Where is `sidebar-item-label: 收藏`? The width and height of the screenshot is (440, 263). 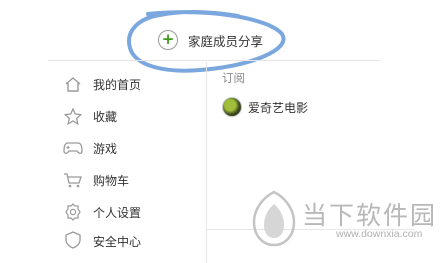 sidebar-item-label: 收藏 is located at coordinates (105, 116).